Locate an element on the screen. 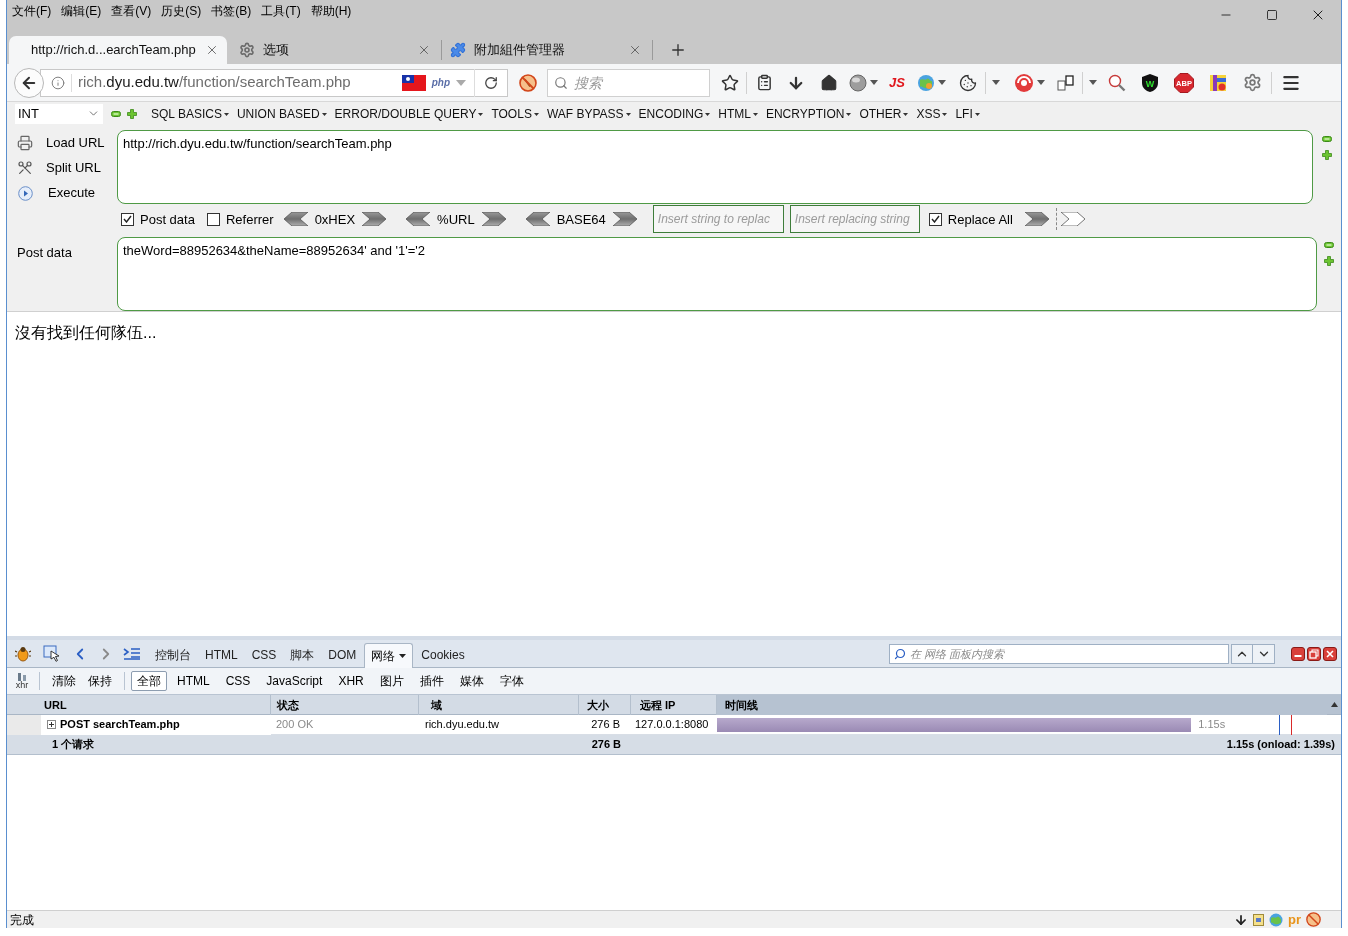 The height and width of the screenshot is (936, 1348). hackbar-menu: LFI is located at coordinates (967, 113).